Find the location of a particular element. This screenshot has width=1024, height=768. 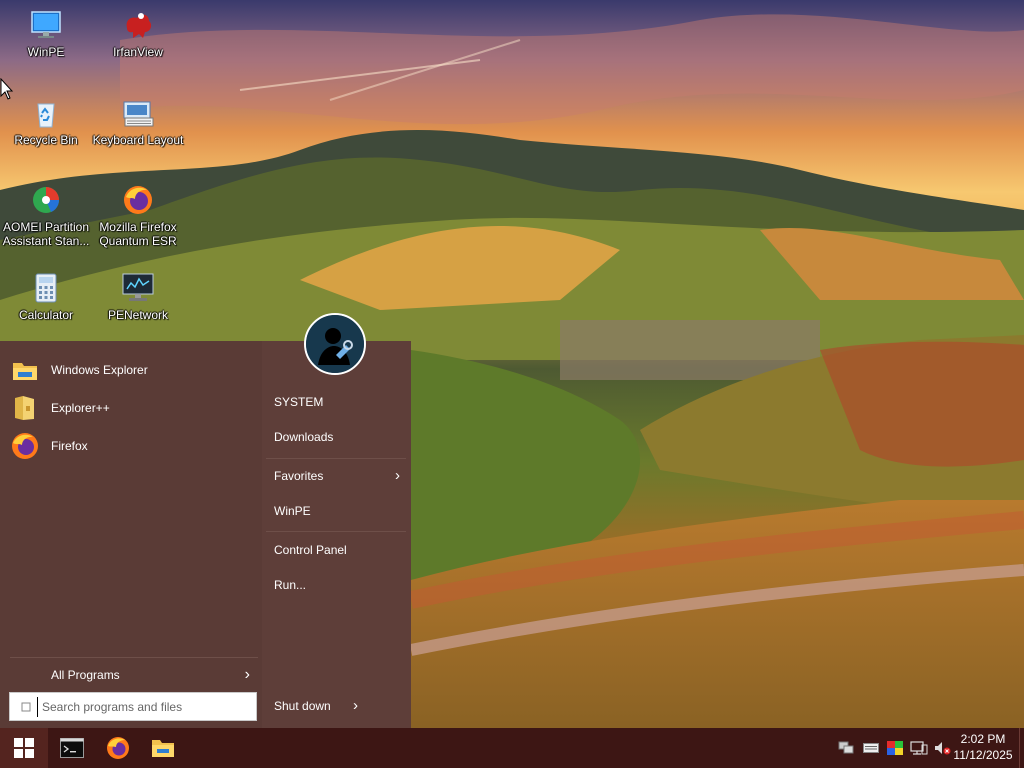

search-box is located at coordinates (133, 706).